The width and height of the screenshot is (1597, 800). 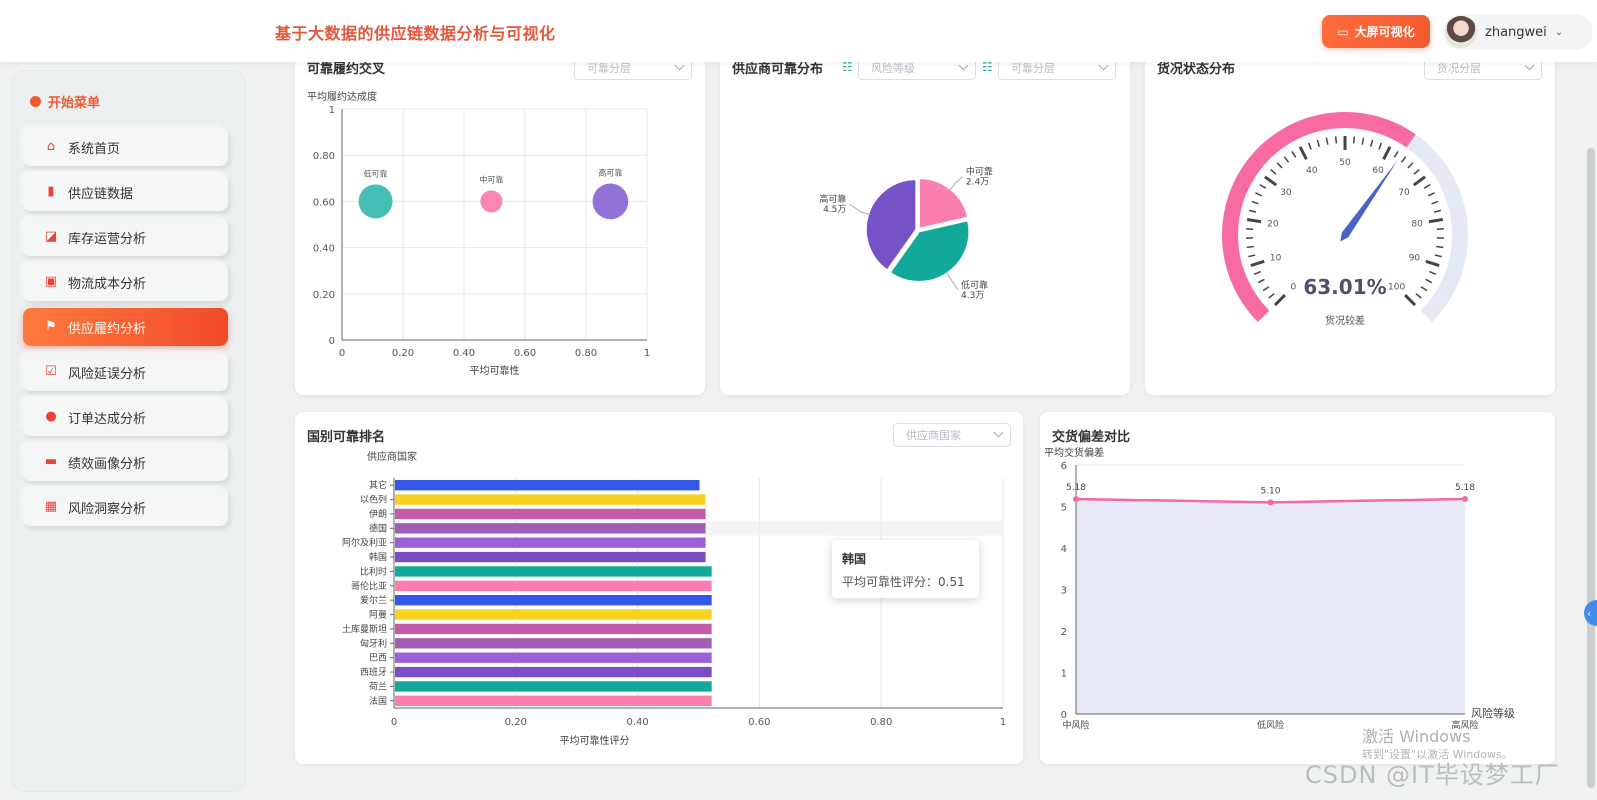 I want to click on app-title: 基于大数据的供应链数据分析与可视化, so click(x=415, y=33).